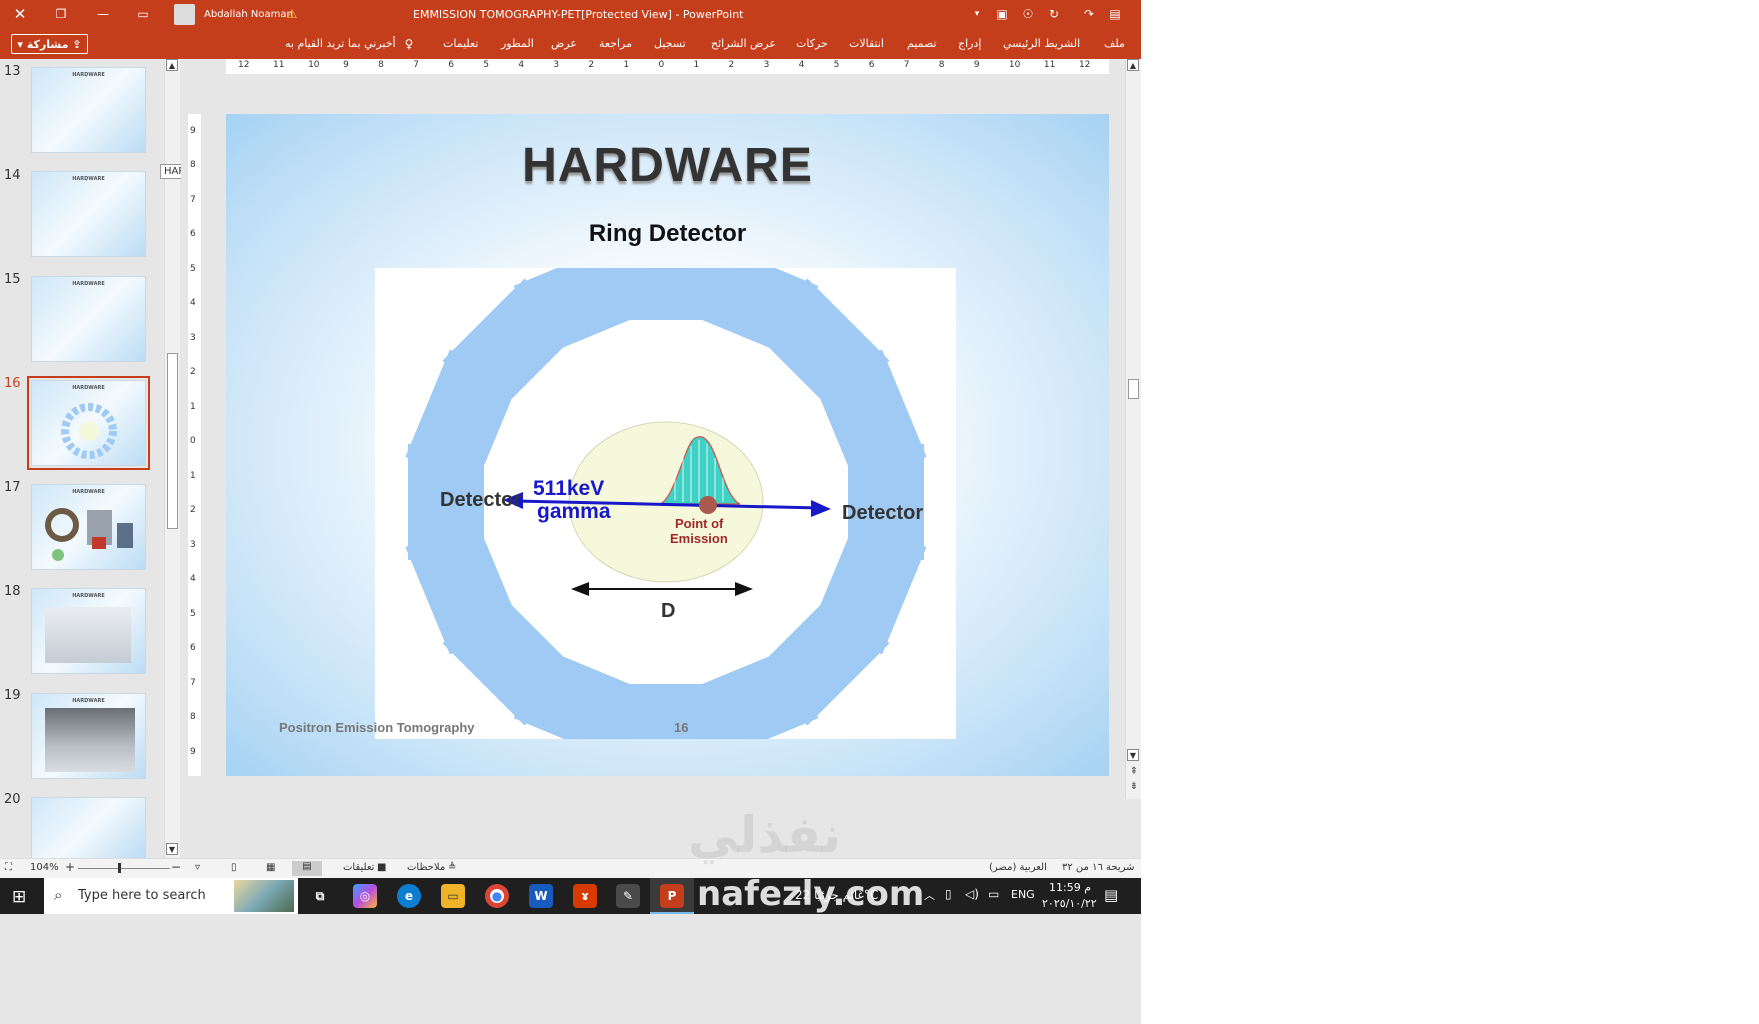  What do you see at coordinates (88, 527) in the screenshot?
I see `slide-thumbnail-17: HARDWARE` at bounding box center [88, 527].